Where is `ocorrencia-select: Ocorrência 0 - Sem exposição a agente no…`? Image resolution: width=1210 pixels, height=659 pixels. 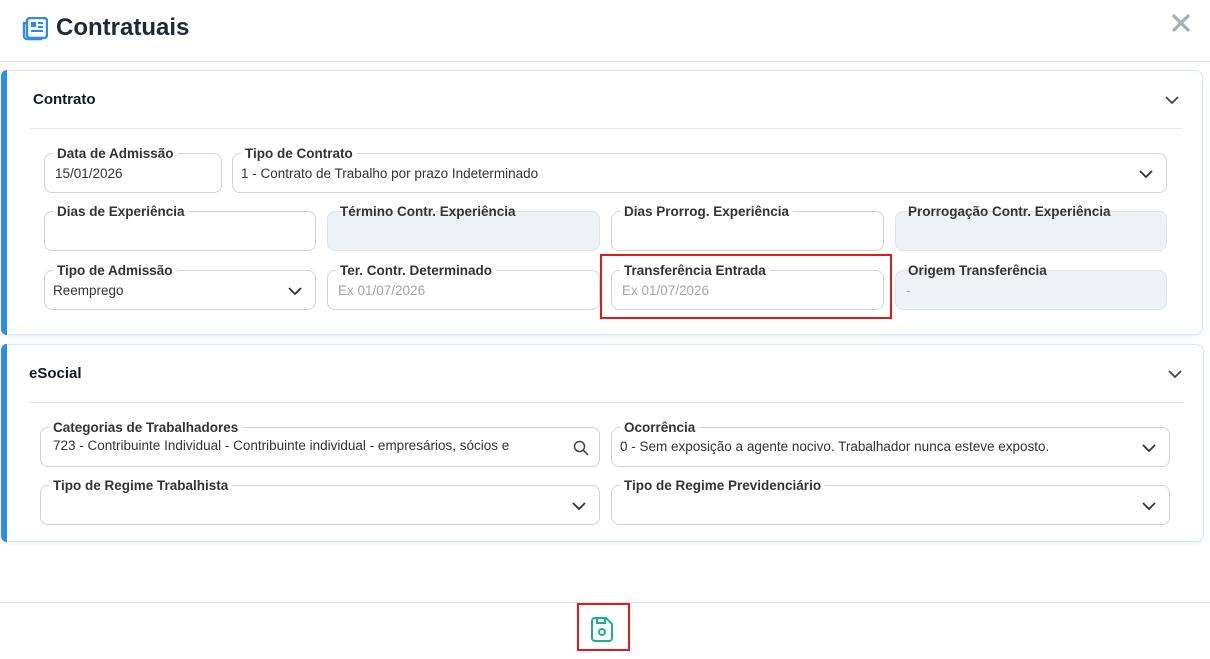 ocorrencia-select: Ocorrência 0 - Sem exposição a agente no… is located at coordinates (890, 443).